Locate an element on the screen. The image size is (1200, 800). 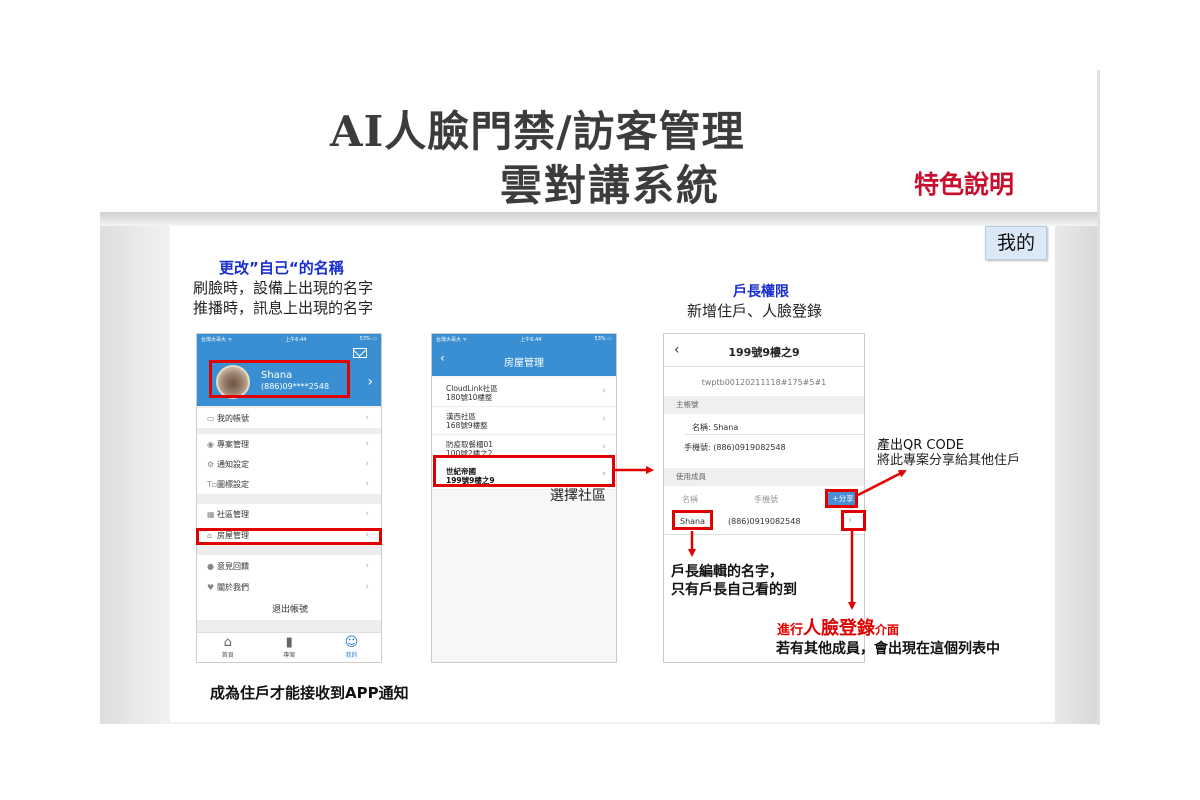
owner-name-note-line2: 只有戶長自己看的到 is located at coordinates (734, 590).